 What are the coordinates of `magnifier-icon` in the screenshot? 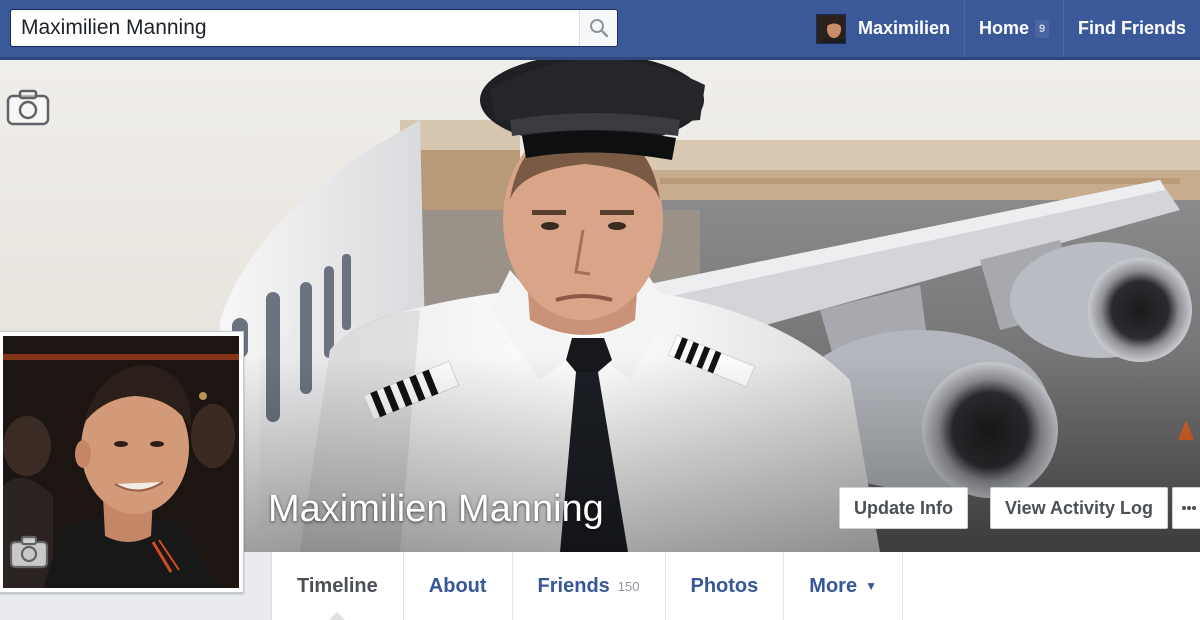 It's located at (598, 28).